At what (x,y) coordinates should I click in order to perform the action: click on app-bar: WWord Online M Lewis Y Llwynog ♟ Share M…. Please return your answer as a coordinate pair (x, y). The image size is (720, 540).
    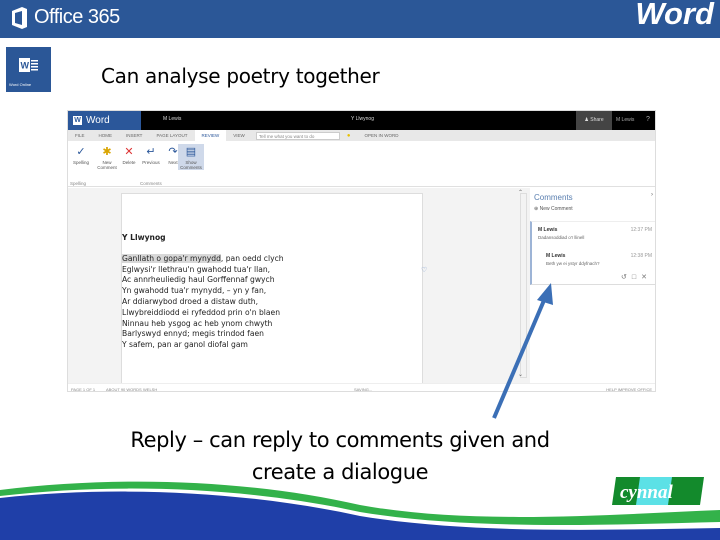
    Looking at the image, I should click on (361, 128).